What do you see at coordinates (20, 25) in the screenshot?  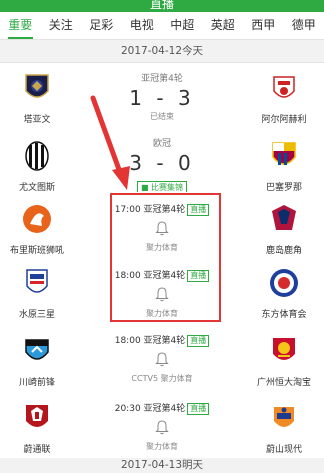 I see `tab-important: 重要` at bounding box center [20, 25].